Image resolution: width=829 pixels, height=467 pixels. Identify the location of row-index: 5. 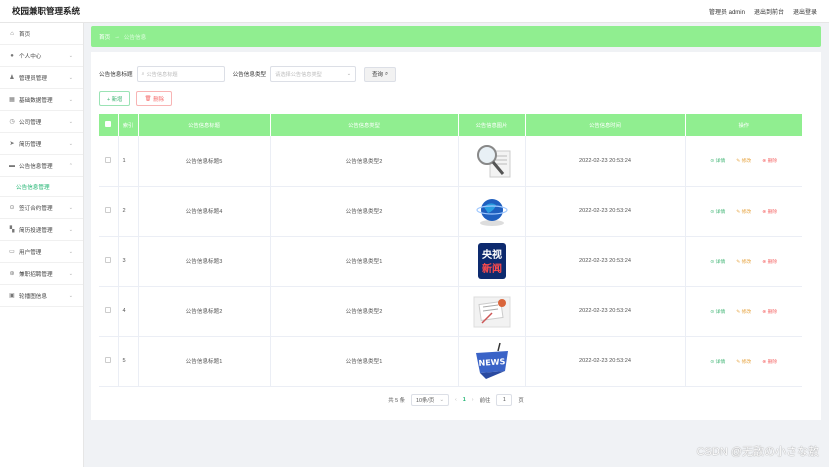
(128, 361).